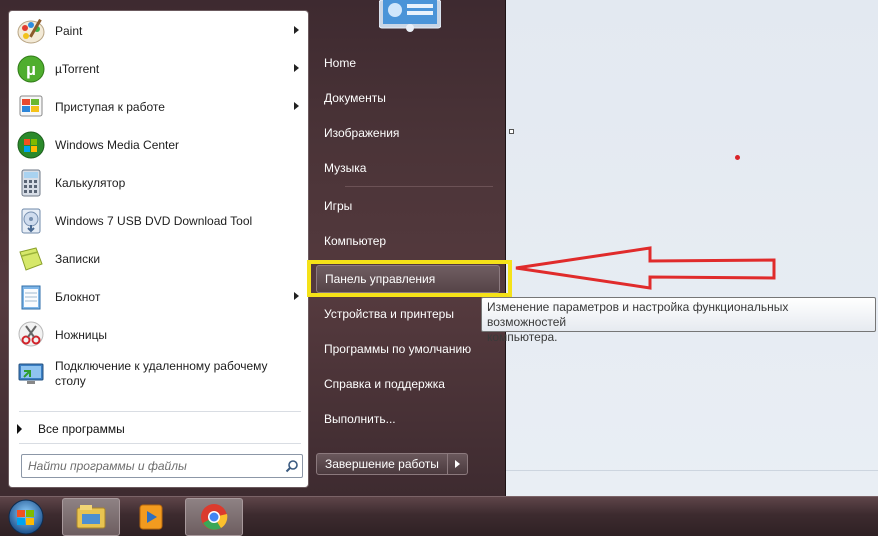  Describe the element at coordinates (511, 131) in the screenshot. I see `resize-handle` at that location.